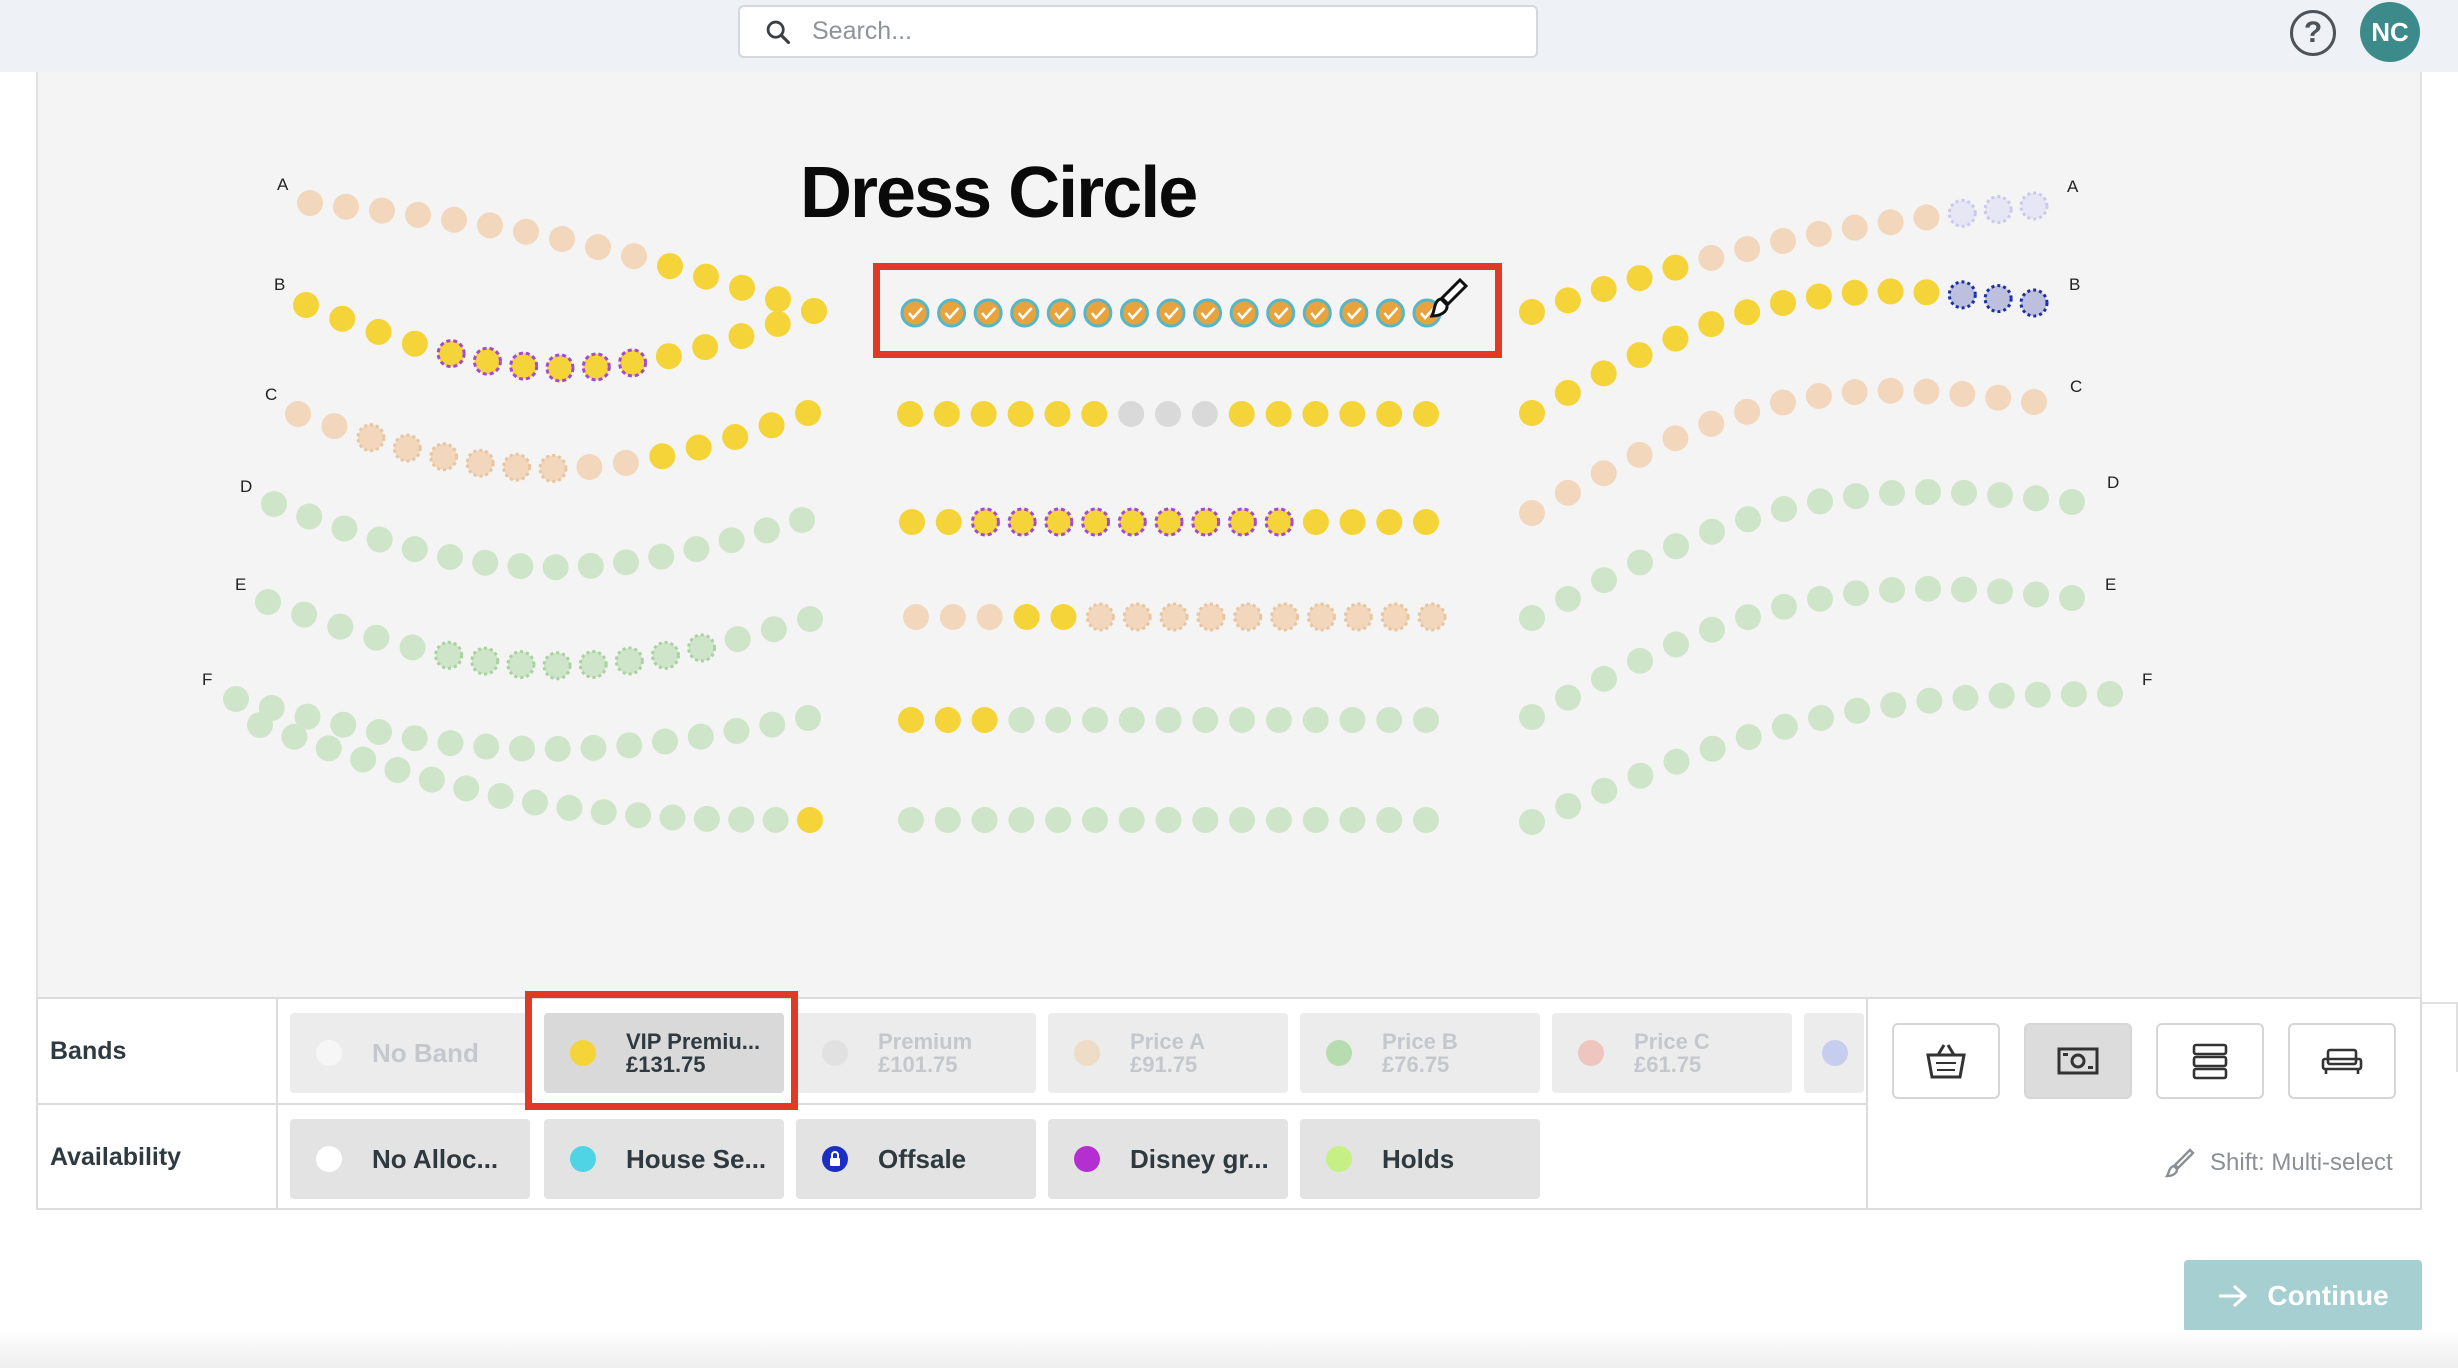 Image resolution: width=2458 pixels, height=1368 pixels. Describe the element at coordinates (664, 1053) in the screenshot. I see `band-vip-premium: VIP Premiu... £131.75` at that location.